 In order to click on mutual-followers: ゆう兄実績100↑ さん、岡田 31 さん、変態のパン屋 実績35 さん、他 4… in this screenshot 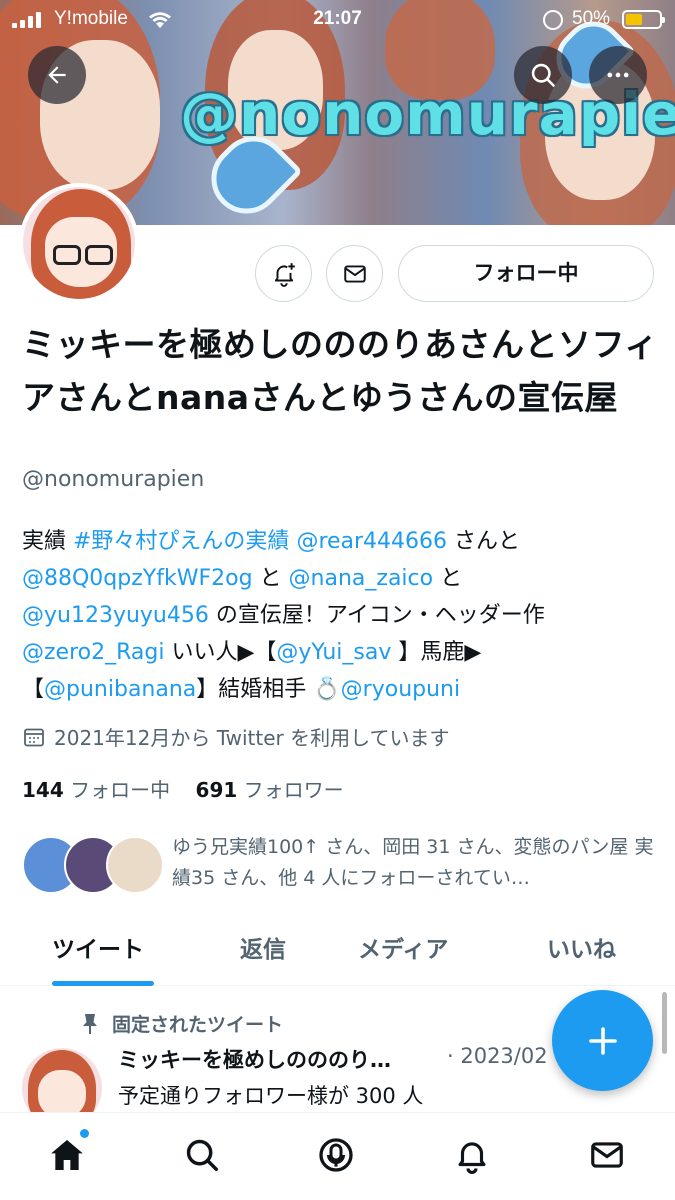, I will do `click(342, 864)`.